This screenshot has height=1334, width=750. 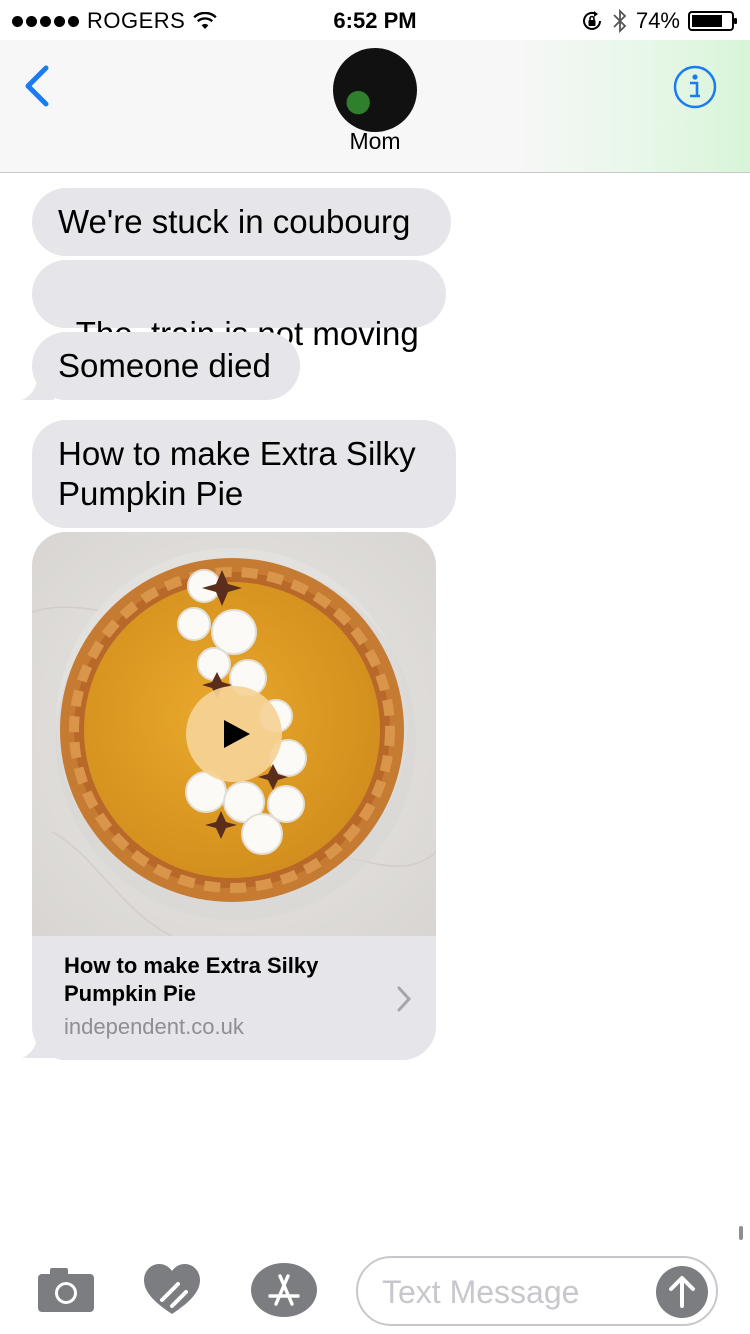 I want to click on app-store-icon, so click(x=284, y=1290).